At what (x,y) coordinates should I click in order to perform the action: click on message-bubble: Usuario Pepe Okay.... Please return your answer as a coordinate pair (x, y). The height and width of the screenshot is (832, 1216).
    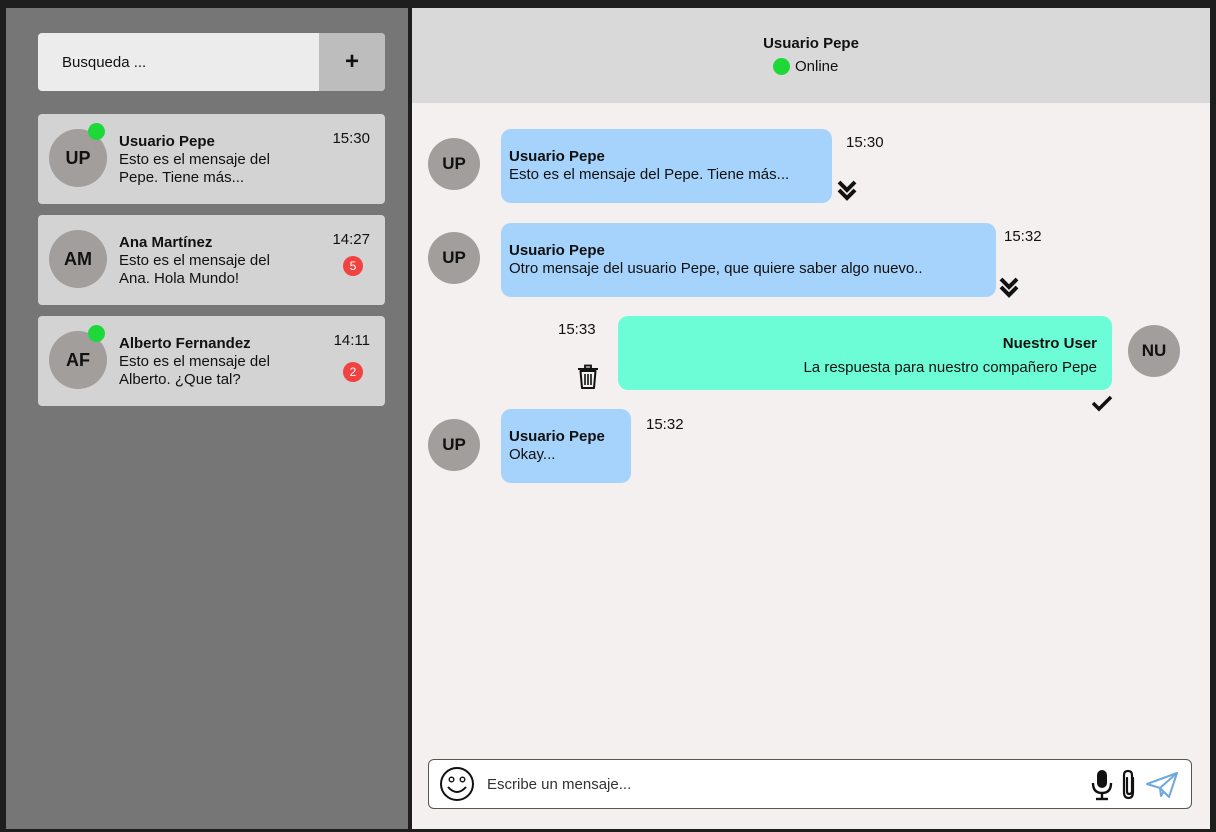
    Looking at the image, I should click on (566, 446).